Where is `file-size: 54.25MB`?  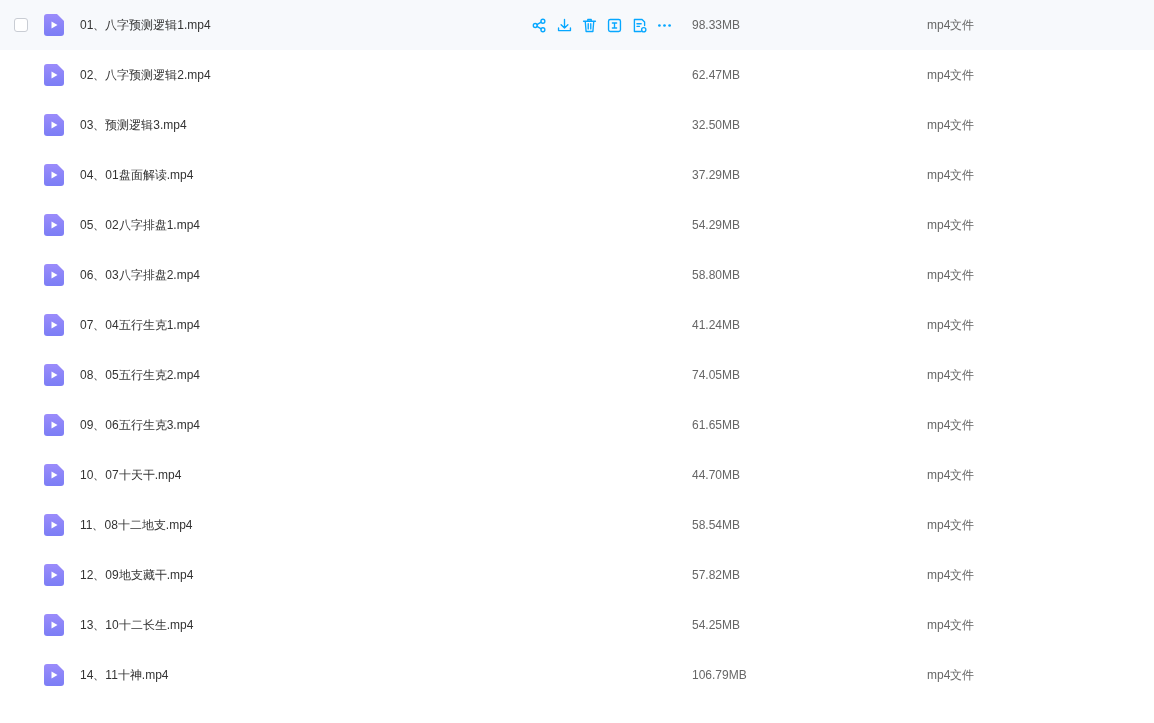 file-size: 54.25MB is located at coordinates (716, 625).